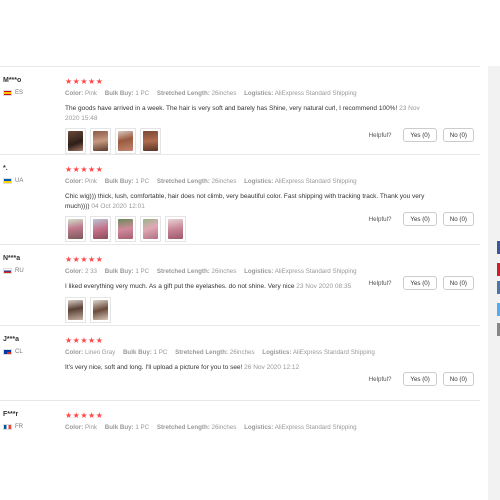 Image resolution: width=500 pixels, height=500 pixels. Describe the element at coordinates (30, 352) in the screenshot. I see `reviewer-country: CL` at that location.